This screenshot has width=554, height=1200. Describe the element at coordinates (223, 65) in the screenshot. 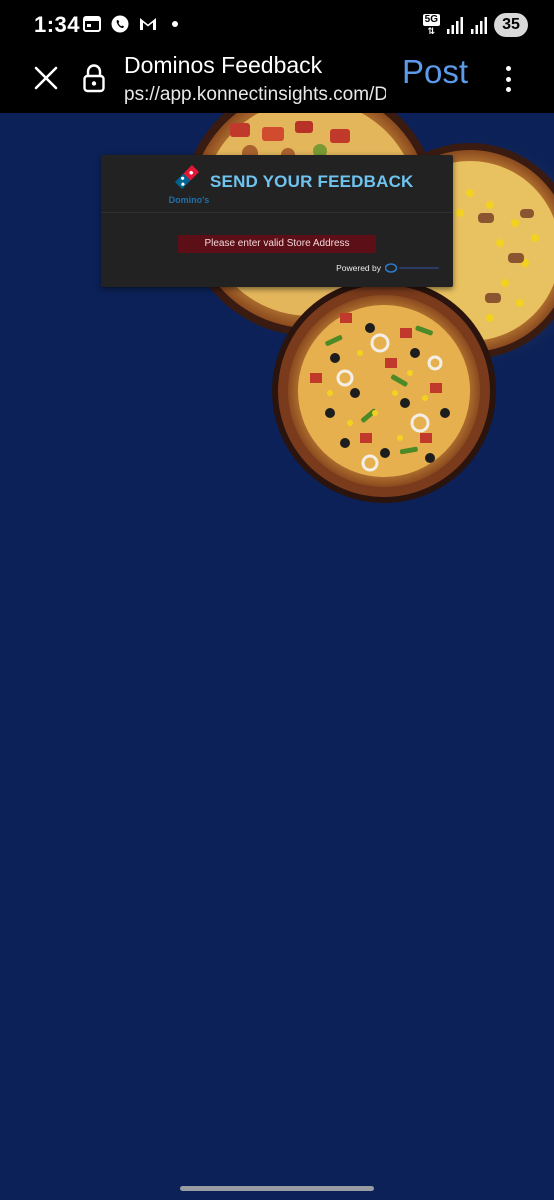

I see `page-title: Dominos Feedback` at that location.